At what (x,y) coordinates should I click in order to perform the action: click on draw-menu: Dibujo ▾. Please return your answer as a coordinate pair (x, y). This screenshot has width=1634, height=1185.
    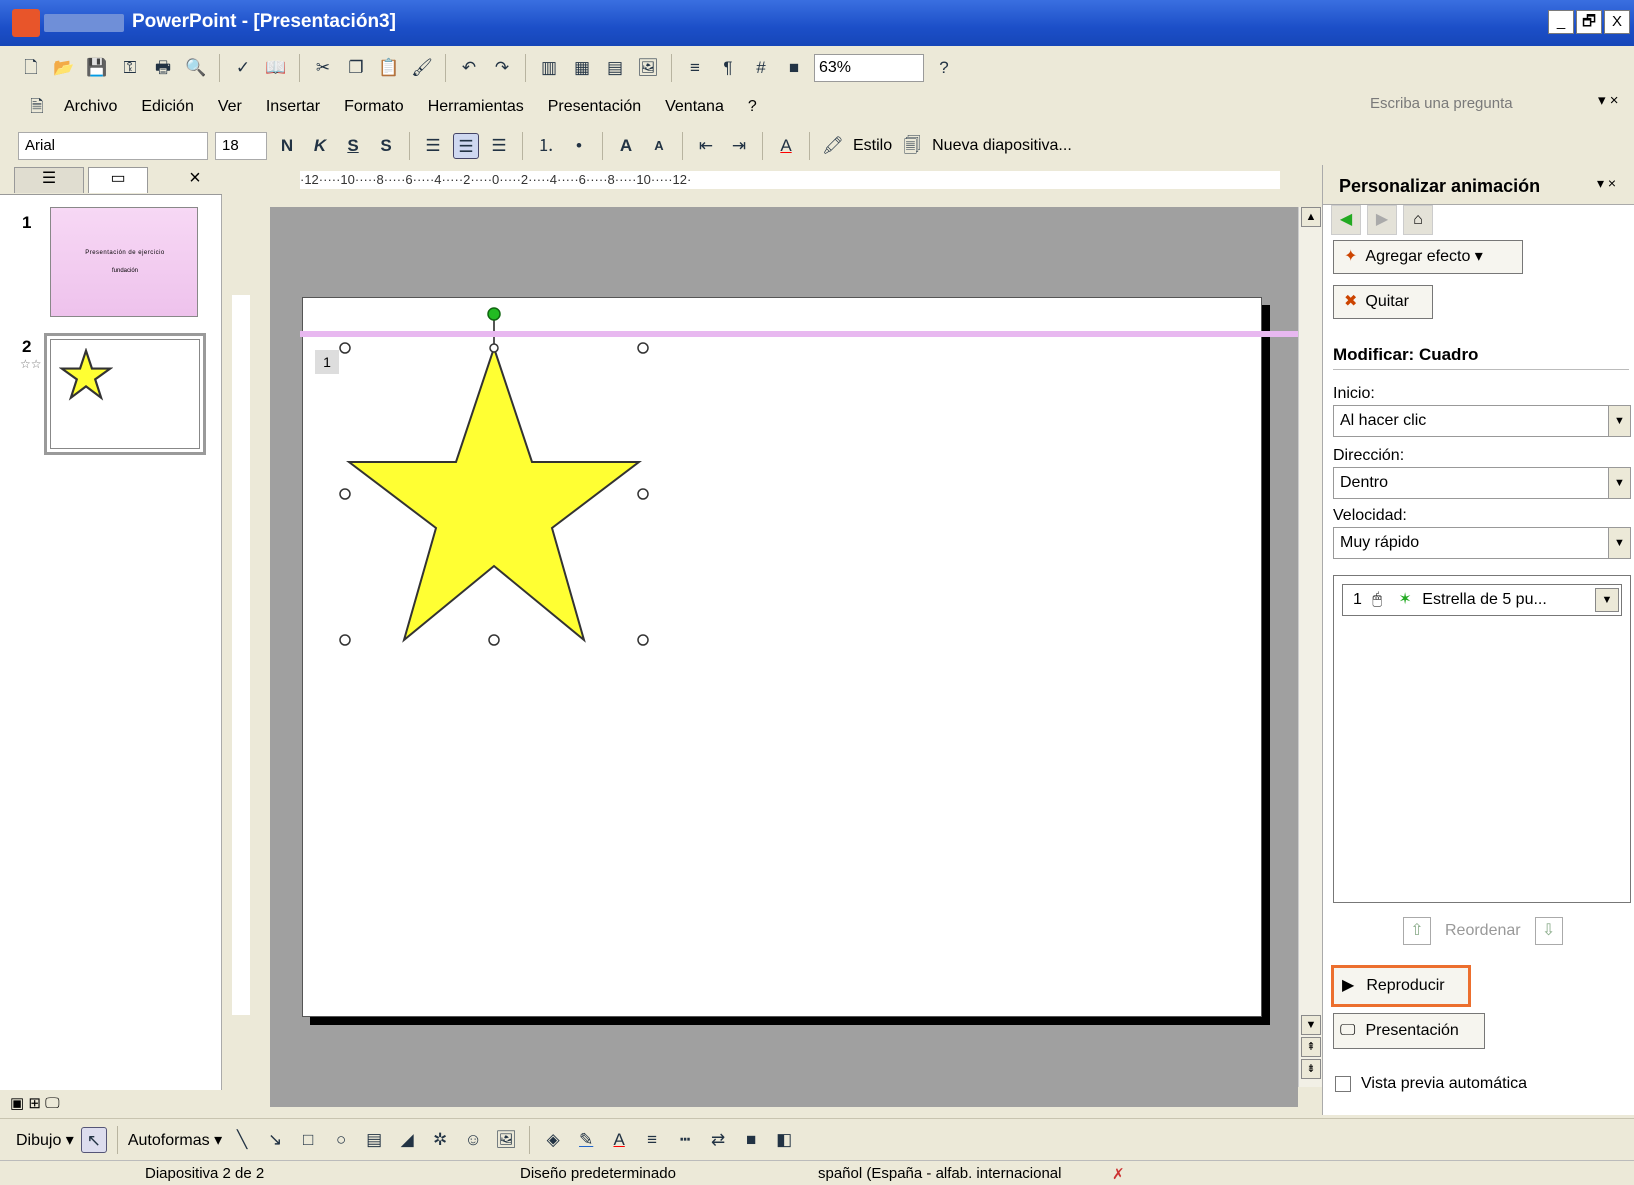
    Looking at the image, I should click on (45, 1140).